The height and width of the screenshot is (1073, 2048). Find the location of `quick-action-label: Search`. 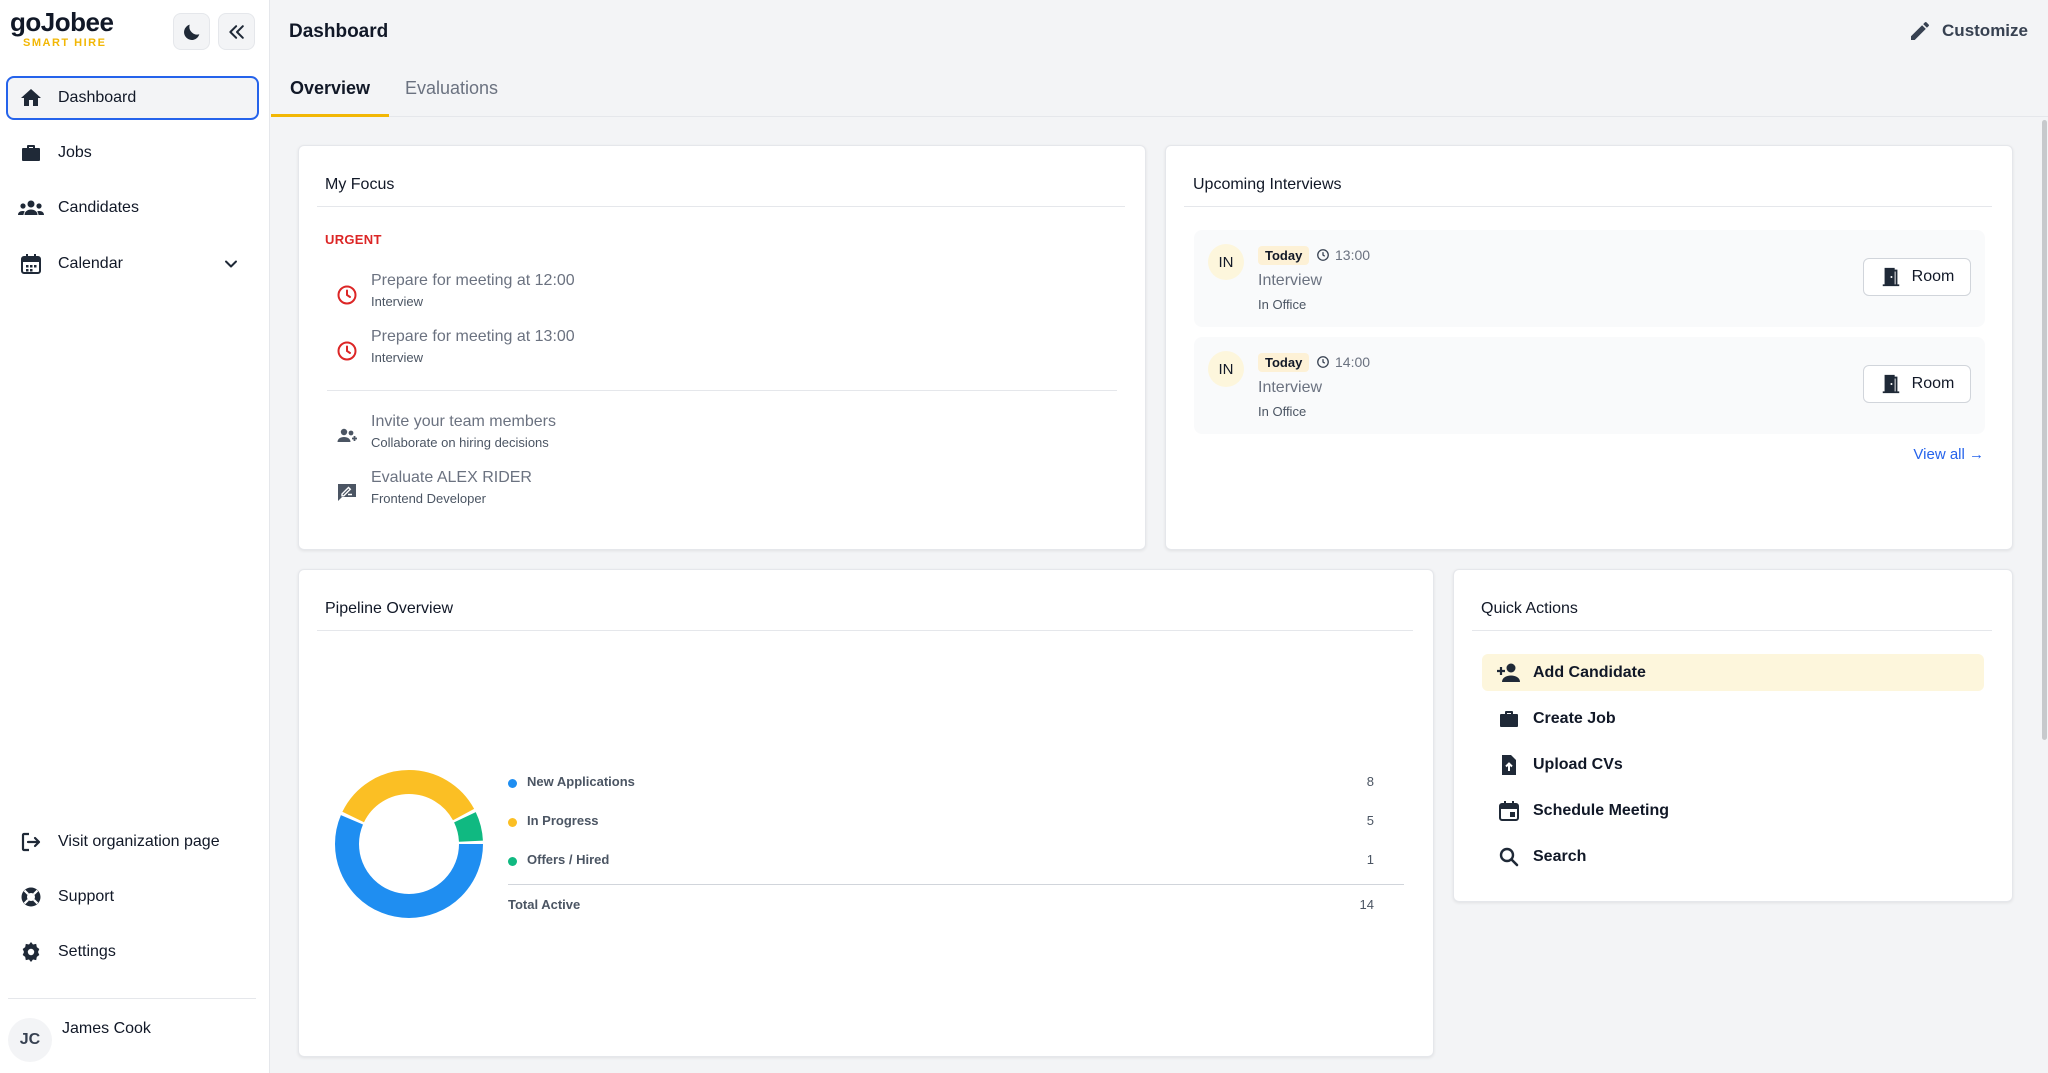

quick-action-label: Search is located at coordinates (1560, 856).